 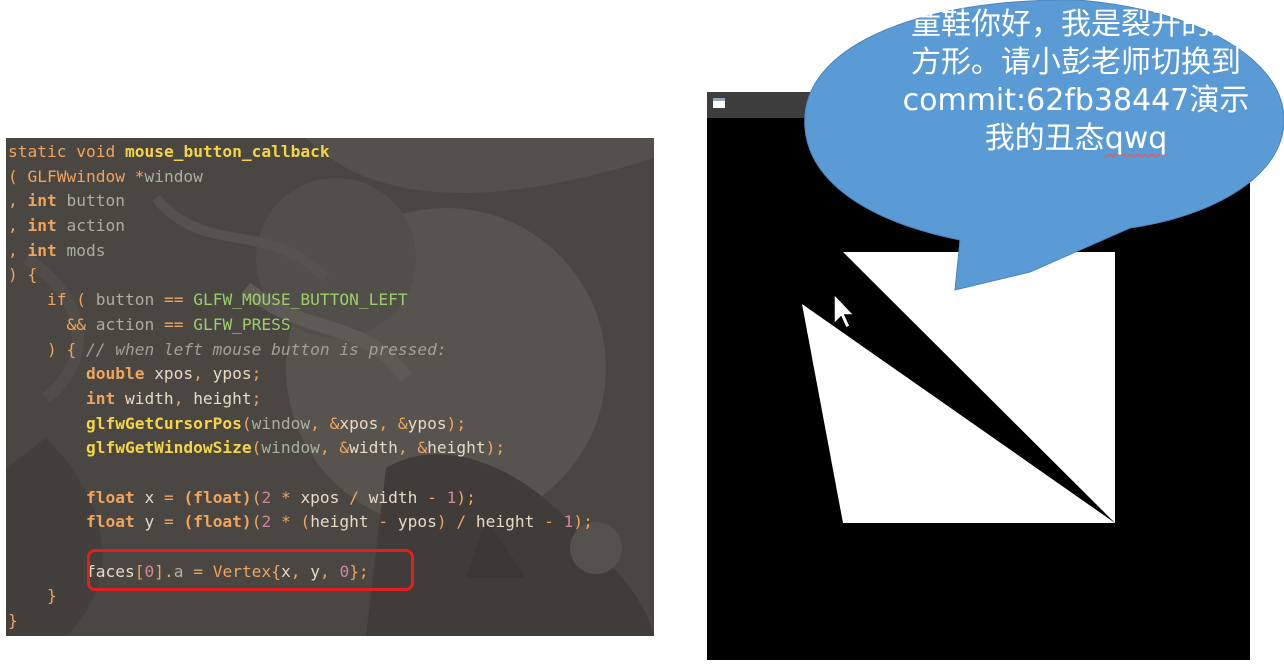 I want to click on speech-bubble-line-1: 童鞋你好，我是裂开的正, so click(x=1076, y=24).